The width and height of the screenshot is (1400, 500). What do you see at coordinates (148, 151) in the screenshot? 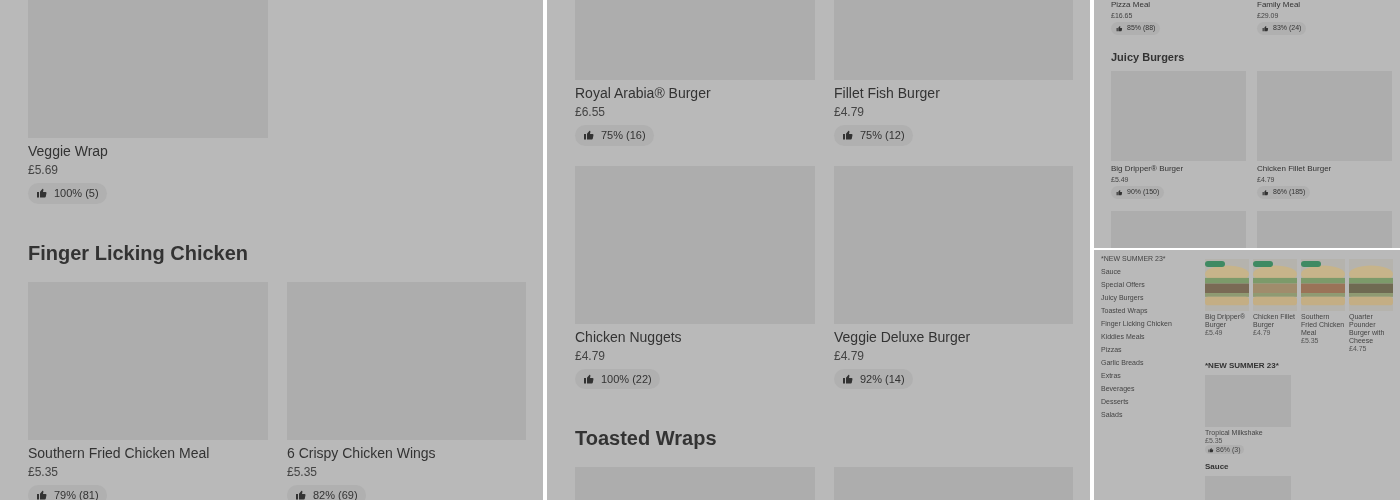
I see `item-name: Veggie Wrap` at bounding box center [148, 151].